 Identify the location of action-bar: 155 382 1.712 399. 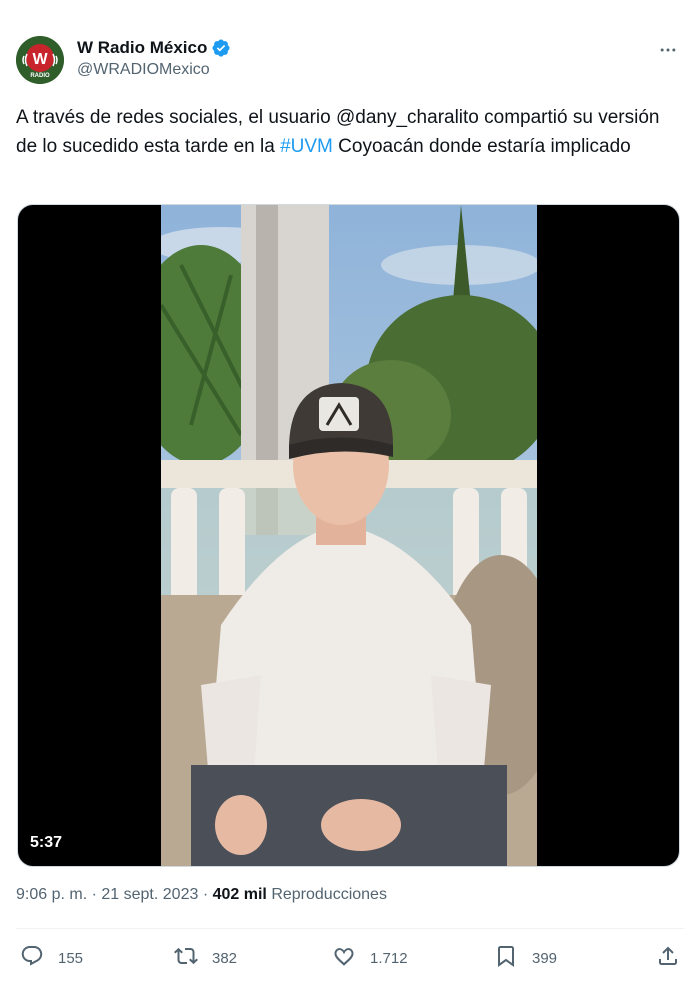
(350, 958).